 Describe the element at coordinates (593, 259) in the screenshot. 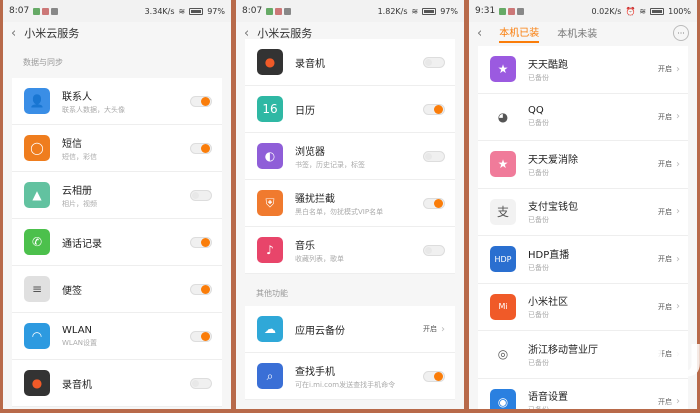

I see `item-text: HDP直播 已备份` at that location.